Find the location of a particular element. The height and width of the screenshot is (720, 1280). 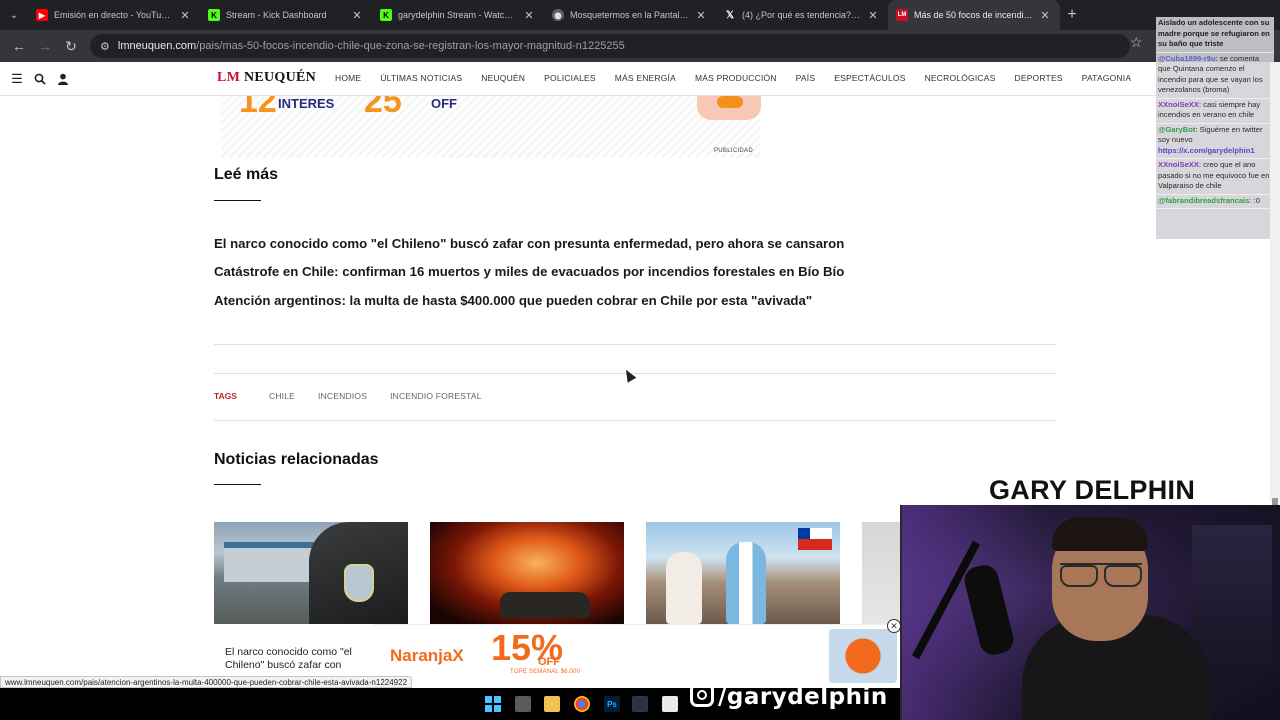

nav-policiales: POLICIALES is located at coordinates (570, 78).